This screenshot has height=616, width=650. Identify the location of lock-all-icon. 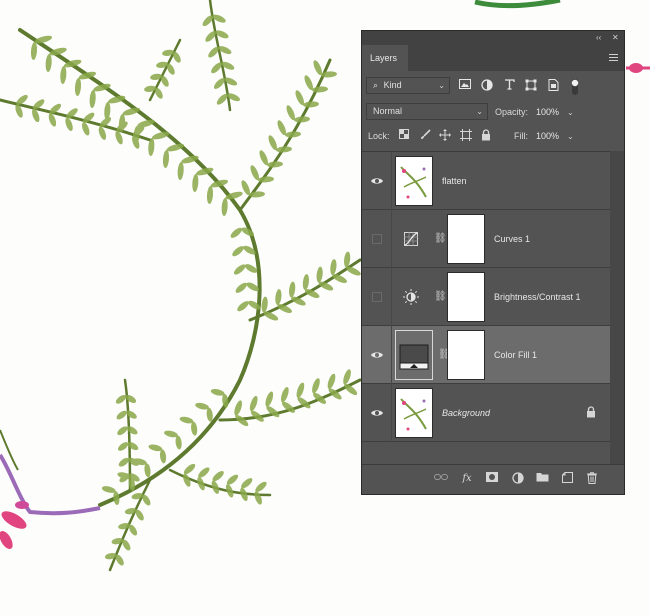
(486, 136).